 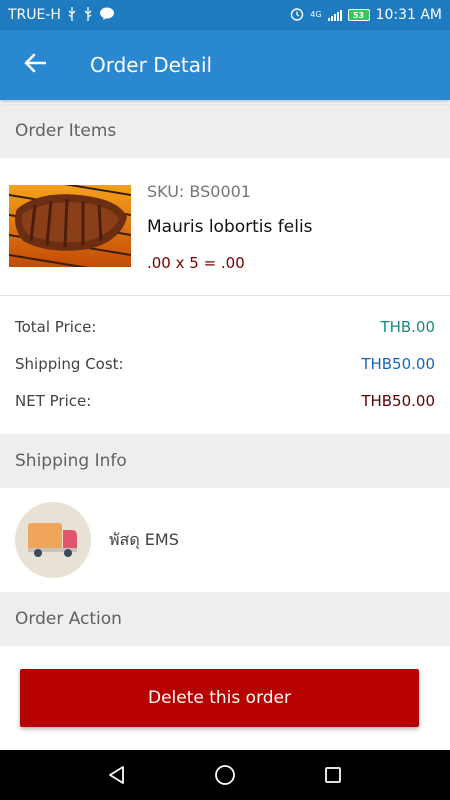 I want to click on product-image, so click(x=70, y=226).